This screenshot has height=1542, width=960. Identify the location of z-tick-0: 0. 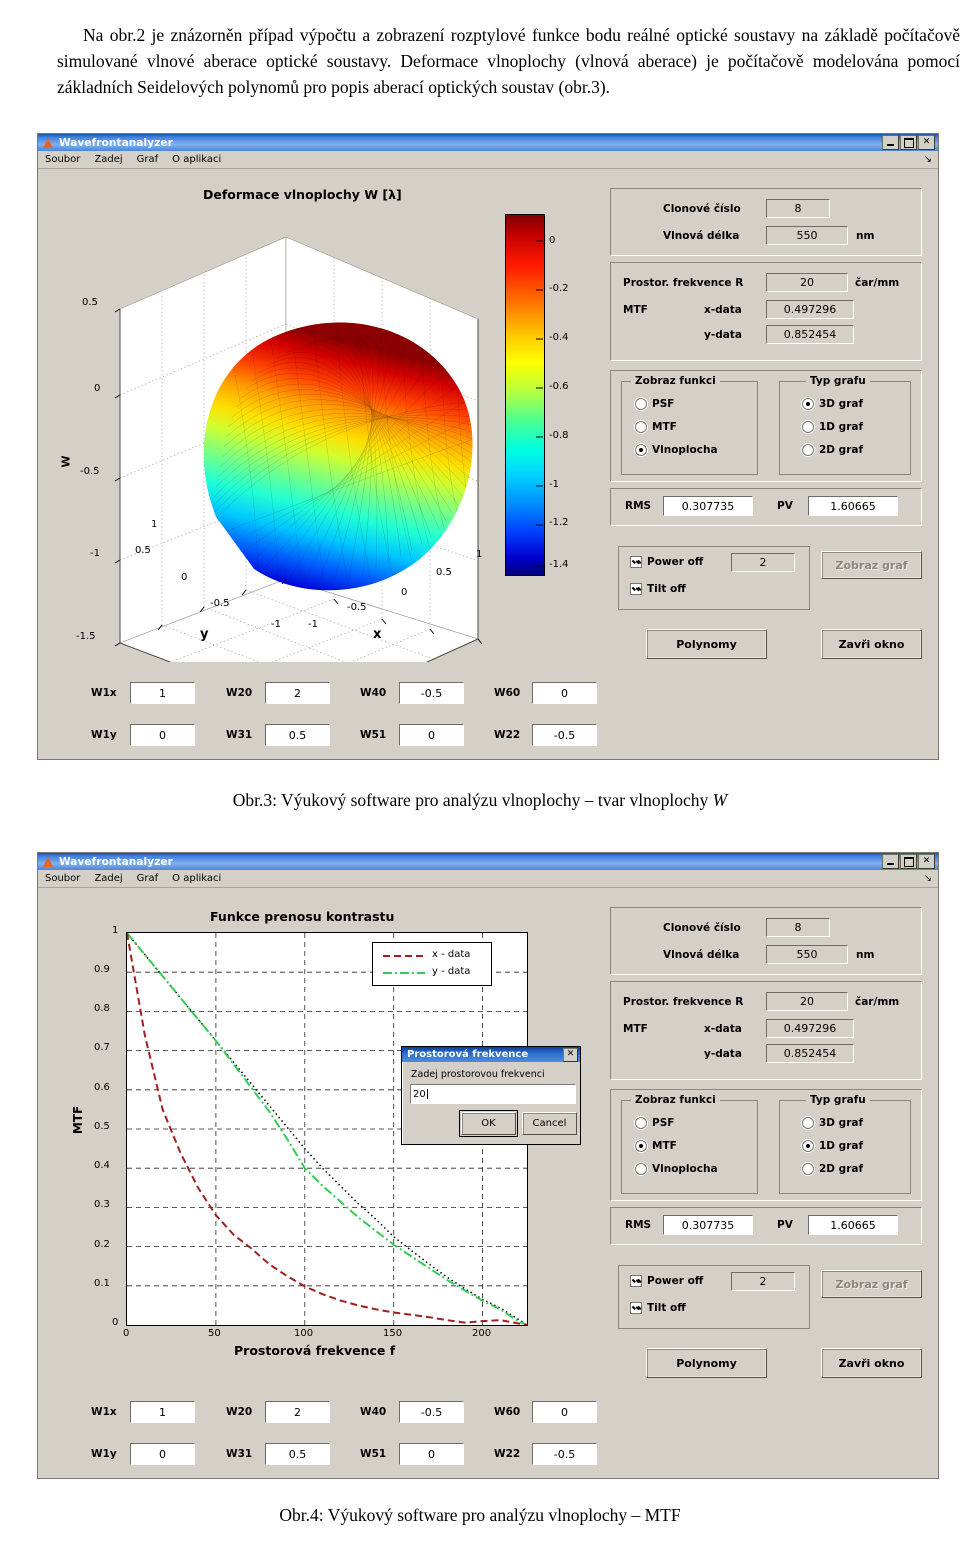
(97, 388).